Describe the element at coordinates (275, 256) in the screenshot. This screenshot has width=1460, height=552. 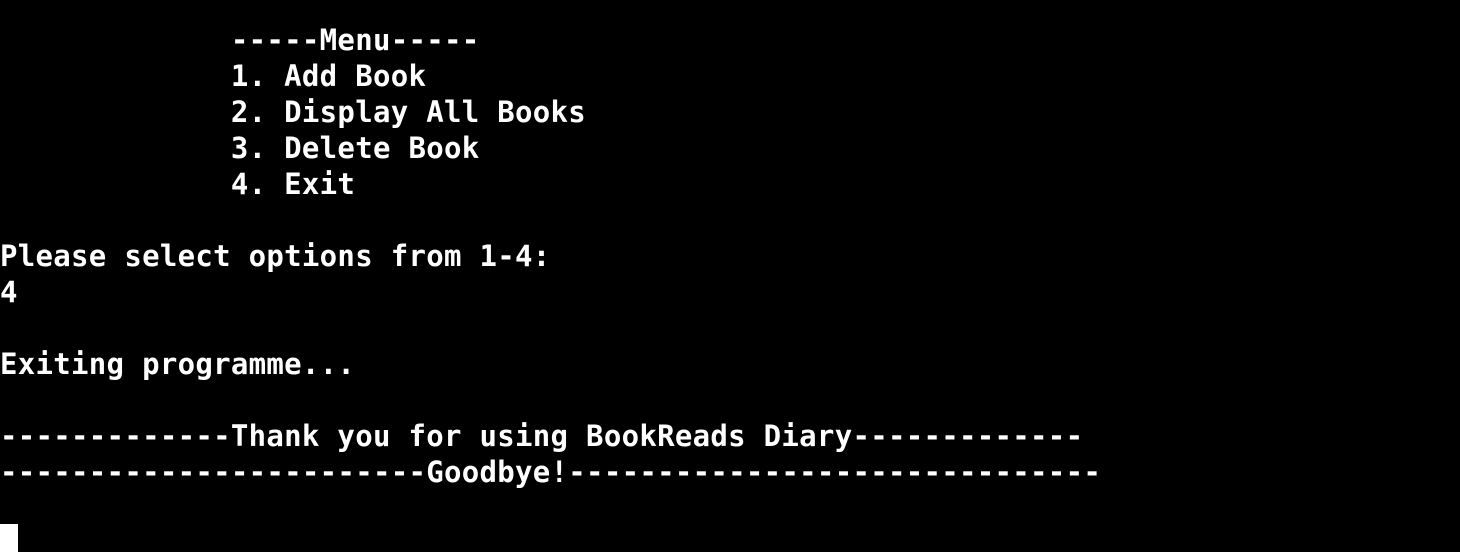
I see `selection-prompt: Please select options from 1-4:` at that location.